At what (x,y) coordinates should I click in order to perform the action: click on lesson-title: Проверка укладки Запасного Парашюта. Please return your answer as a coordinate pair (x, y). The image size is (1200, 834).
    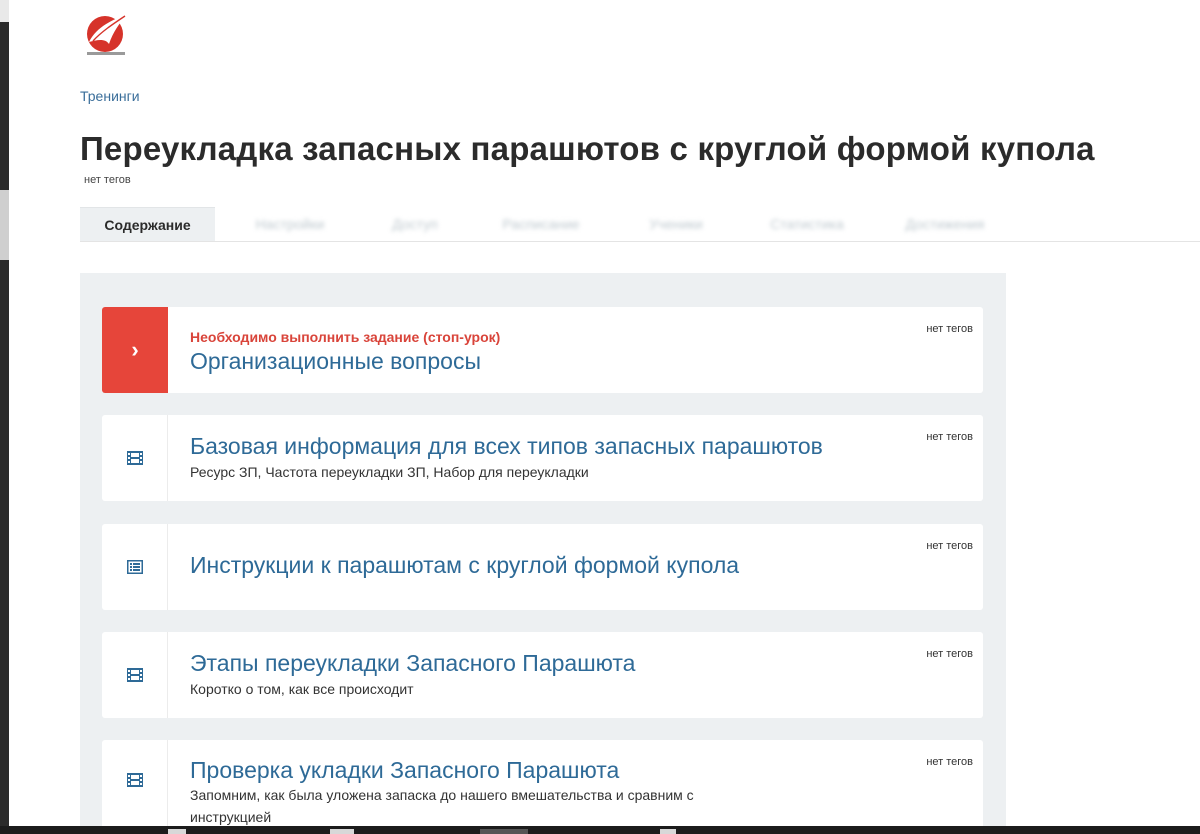
    Looking at the image, I should click on (404, 770).